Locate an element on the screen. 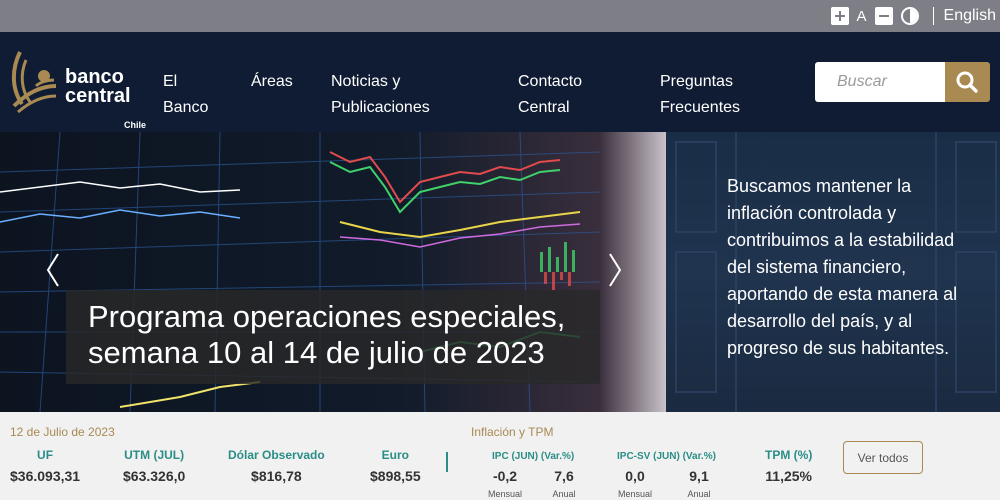  ipc-annual-value: 7,6 is located at coordinates (564, 476).